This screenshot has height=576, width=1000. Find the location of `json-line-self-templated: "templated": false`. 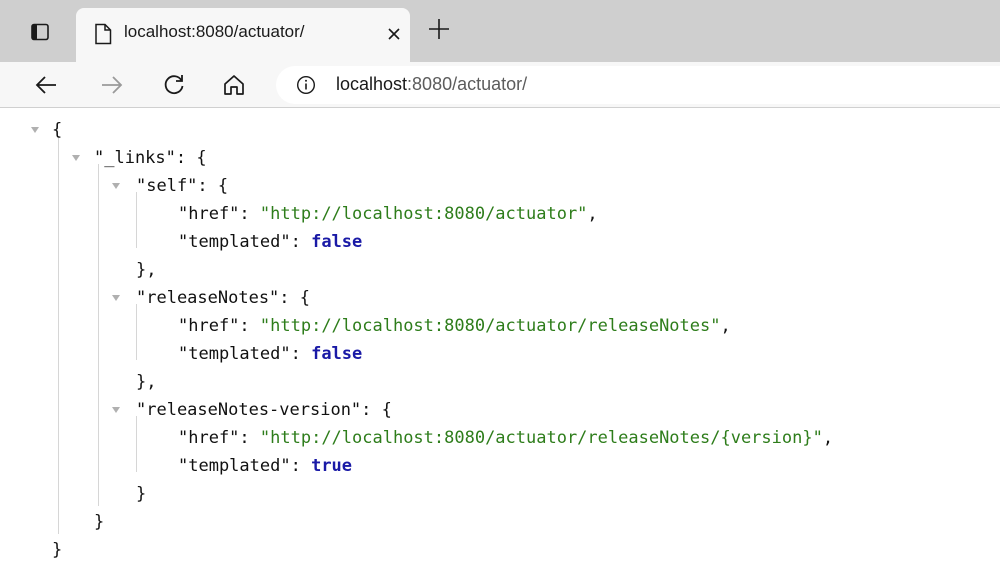

json-line-self-templated: "templated": false is located at coordinates (270, 242).